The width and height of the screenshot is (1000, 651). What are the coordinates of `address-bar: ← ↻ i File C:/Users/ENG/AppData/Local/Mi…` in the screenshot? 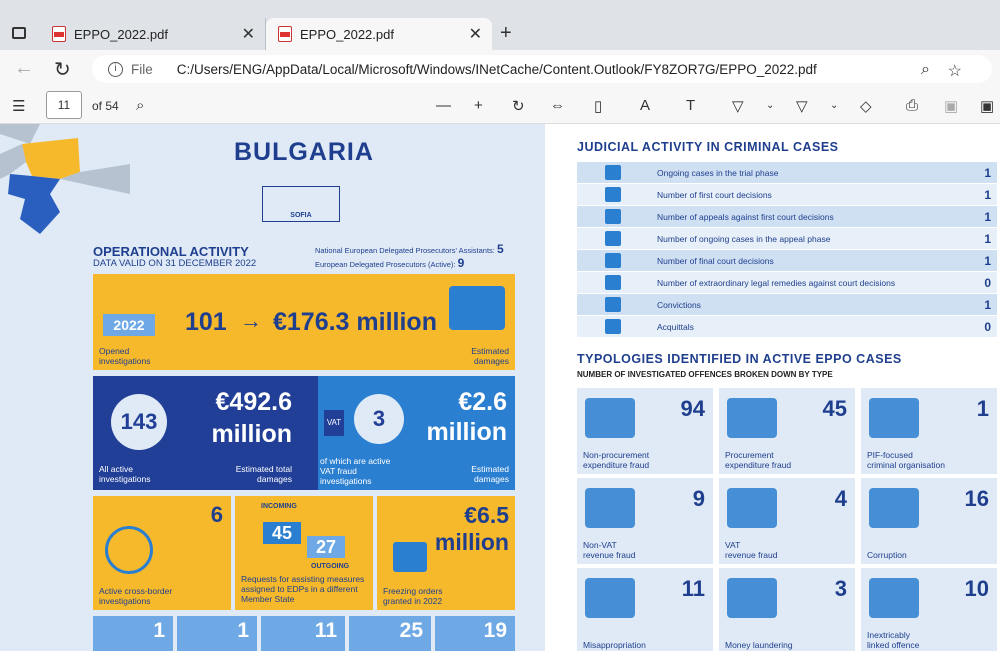 It's located at (500, 69).